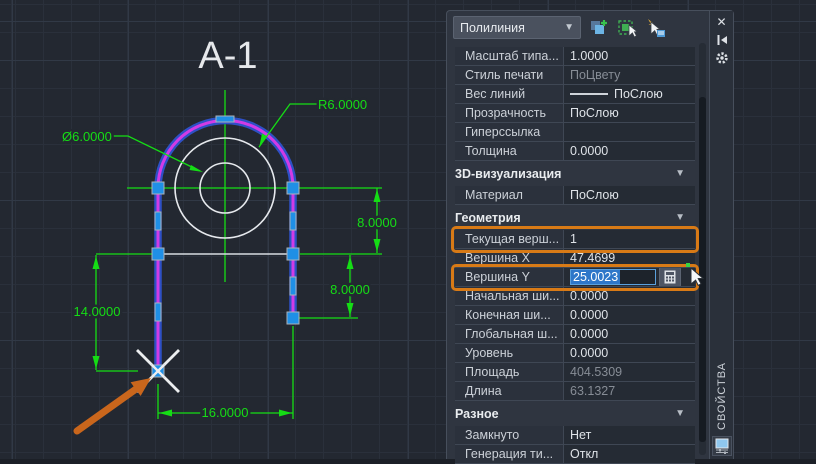 The height and width of the screenshot is (464, 816). What do you see at coordinates (721, 446) in the screenshot?
I see `properties-palette-icon` at bounding box center [721, 446].